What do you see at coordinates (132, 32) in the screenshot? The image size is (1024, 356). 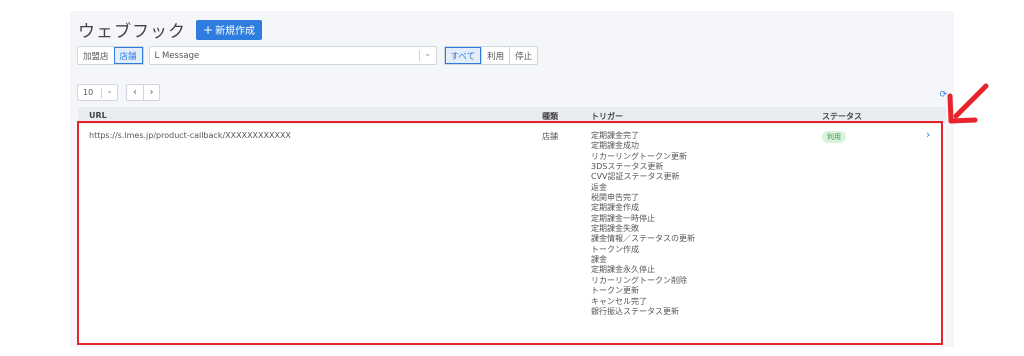 I see `page-title: ウェブフック` at bounding box center [132, 32].